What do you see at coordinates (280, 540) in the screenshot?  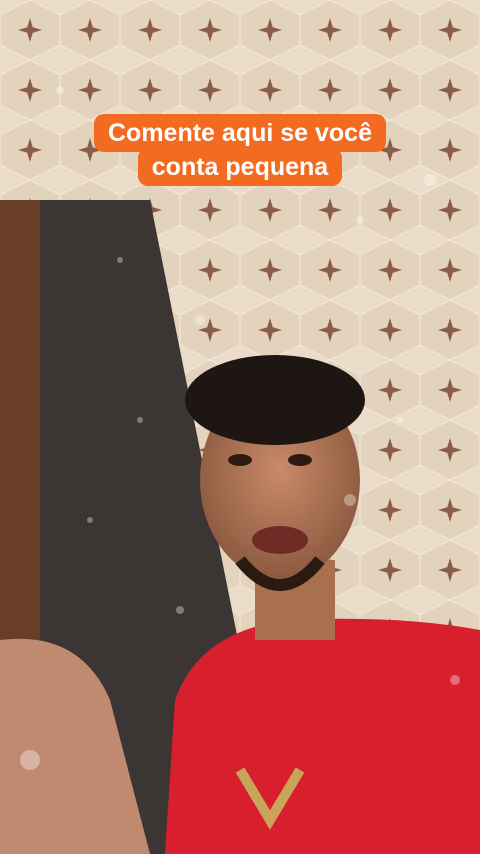 I see `mouth` at bounding box center [280, 540].